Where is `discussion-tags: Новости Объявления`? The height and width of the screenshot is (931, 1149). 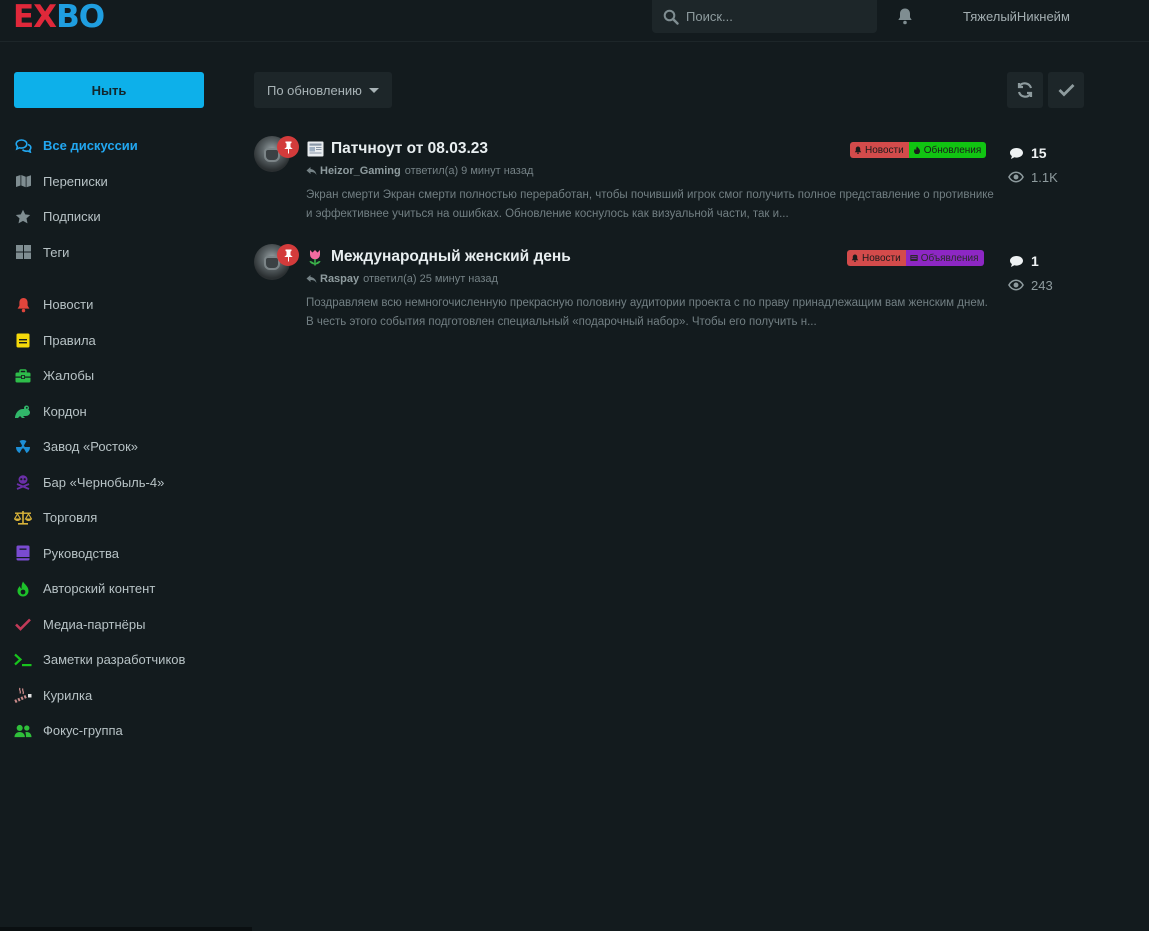
discussion-tags: Новости Объявления is located at coordinates (915, 258).